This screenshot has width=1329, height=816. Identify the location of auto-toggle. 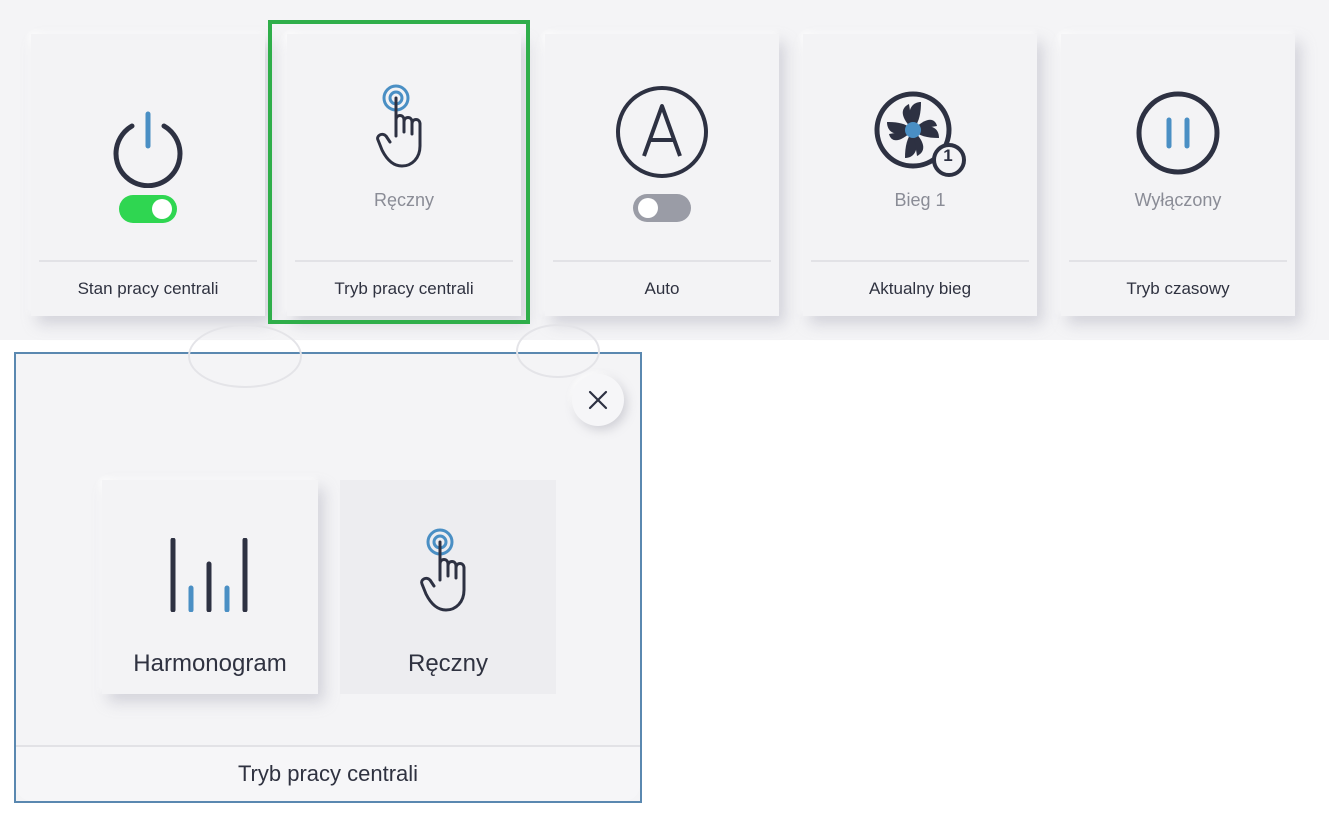
(662, 208).